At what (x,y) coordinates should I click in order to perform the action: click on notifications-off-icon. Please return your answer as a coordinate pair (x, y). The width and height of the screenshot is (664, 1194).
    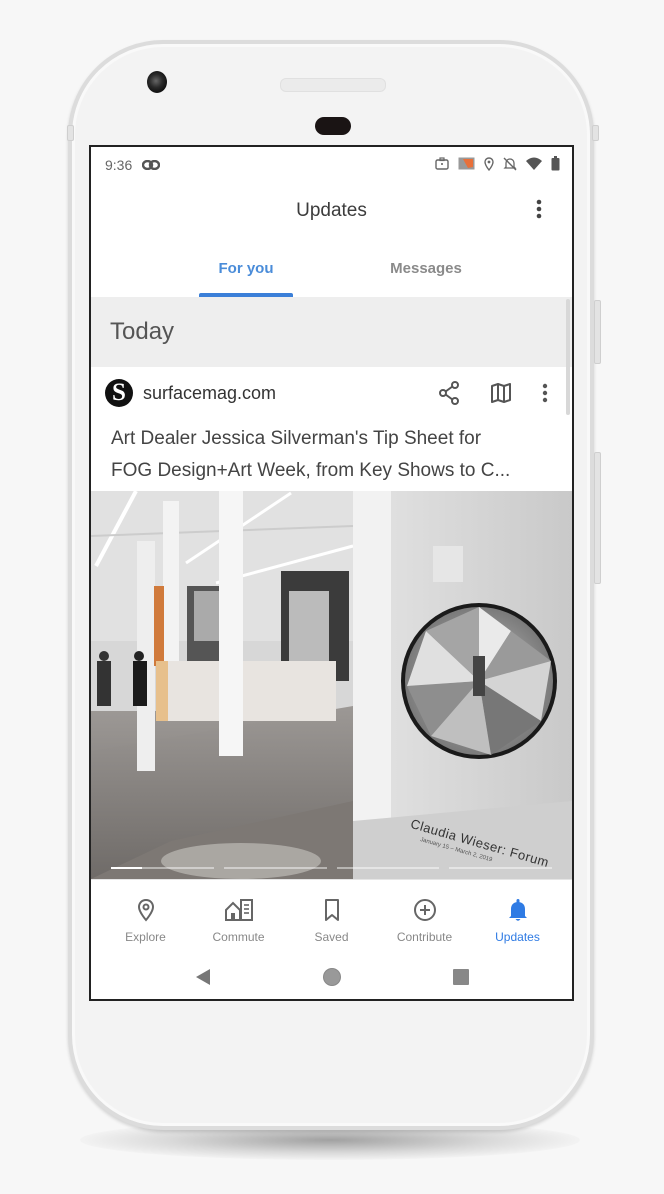
    Looking at the image, I should click on (510, 165).